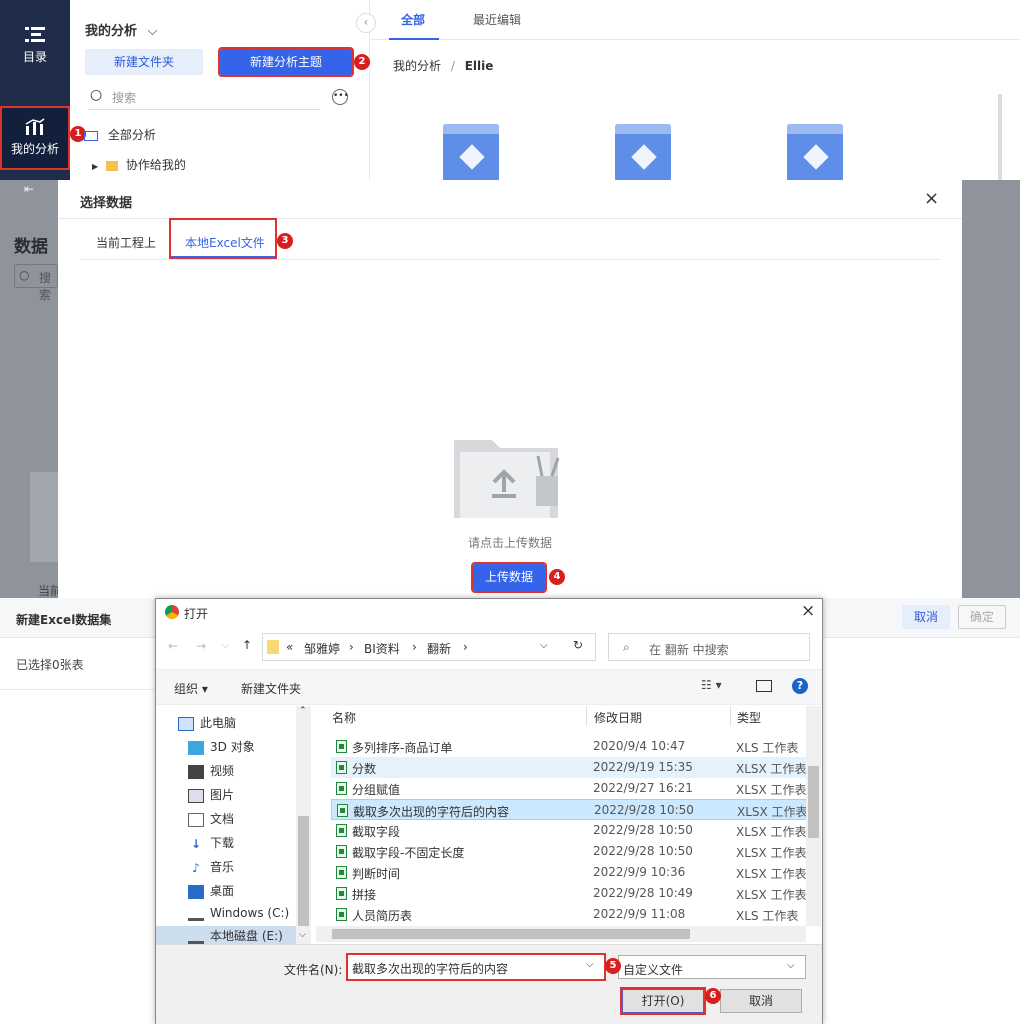  I want to click on preview-pane-icon, so click(764, 686).